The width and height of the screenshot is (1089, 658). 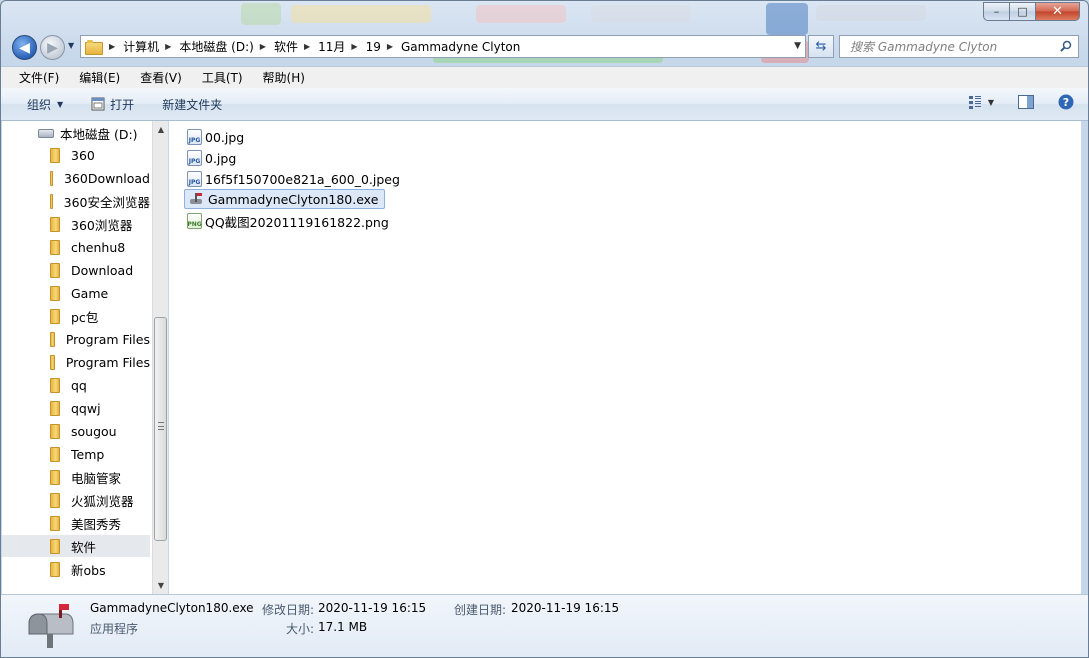 I want to click on organize-label: 组织, so click(x=39, y=104).